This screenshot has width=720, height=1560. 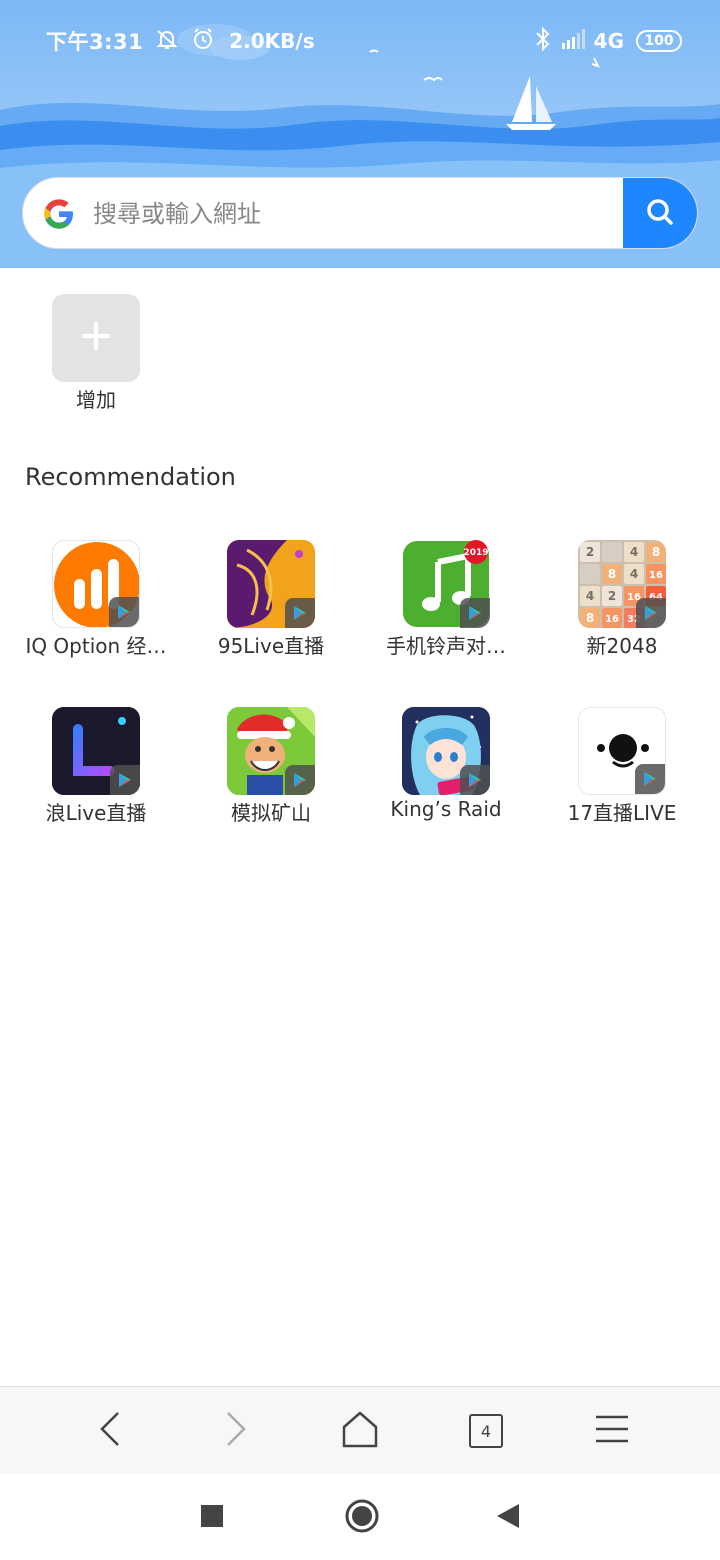 I want to click on network-type: 4G, so click(x=608, y=41).